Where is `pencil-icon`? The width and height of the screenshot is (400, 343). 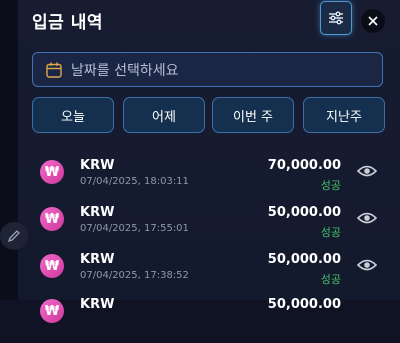 pencil-icon is located at coordinates (13, 236).